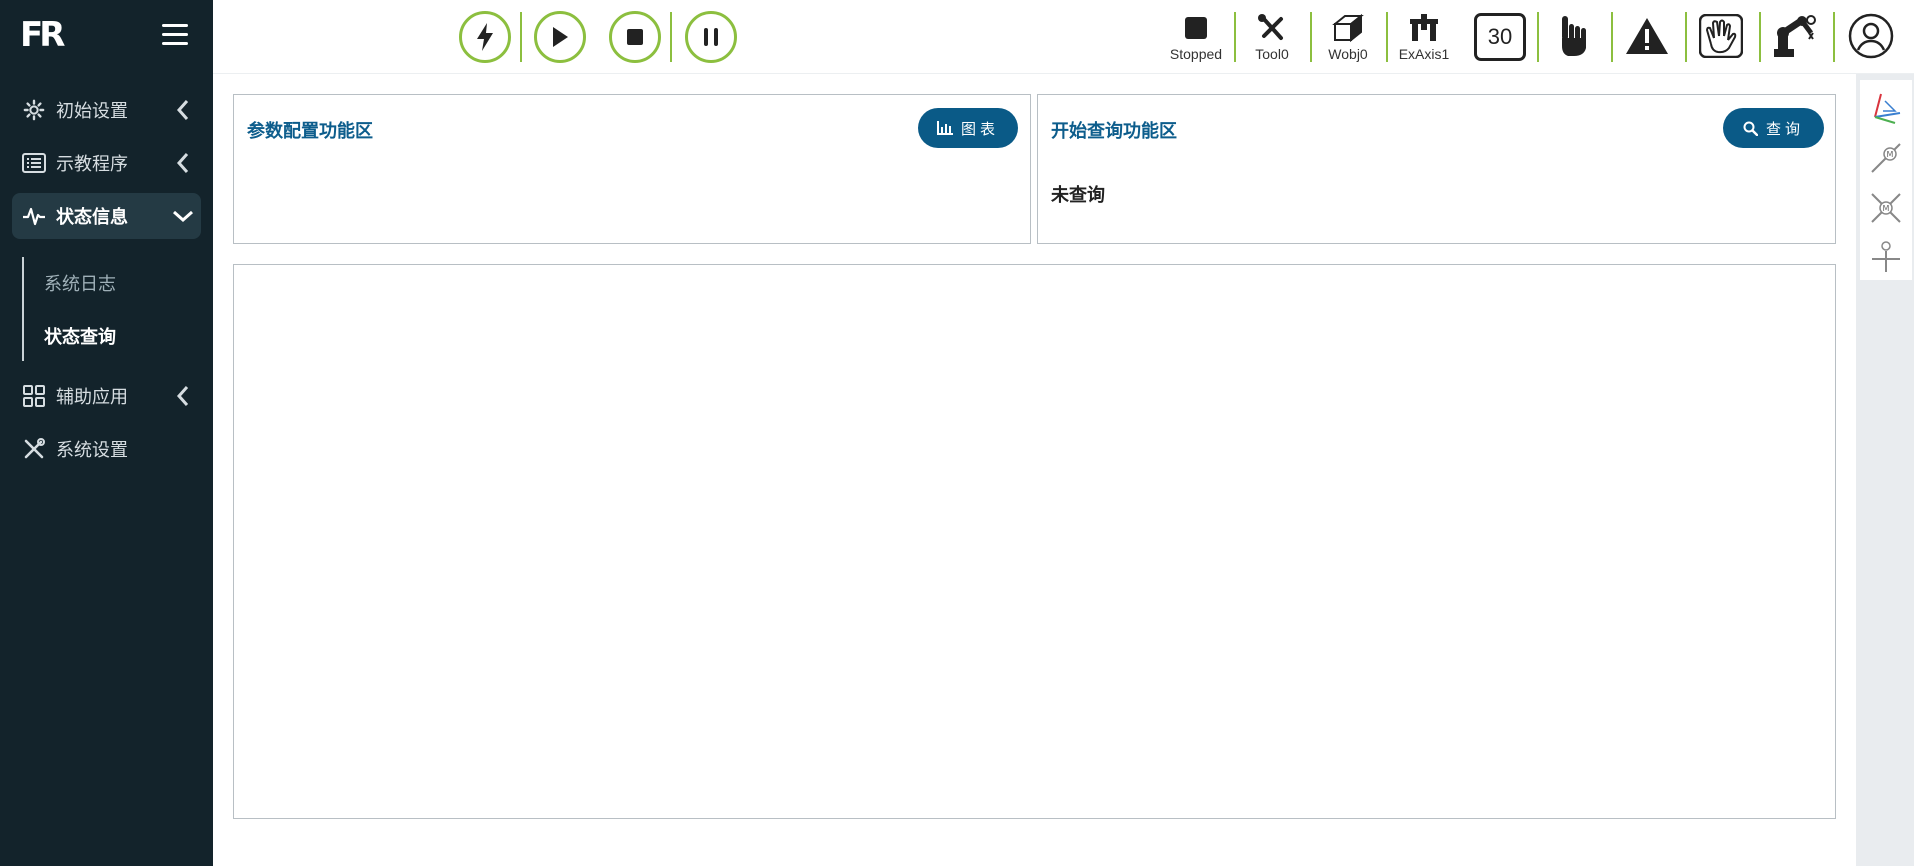  I want to click on hand-icon, so click(1574, 36).